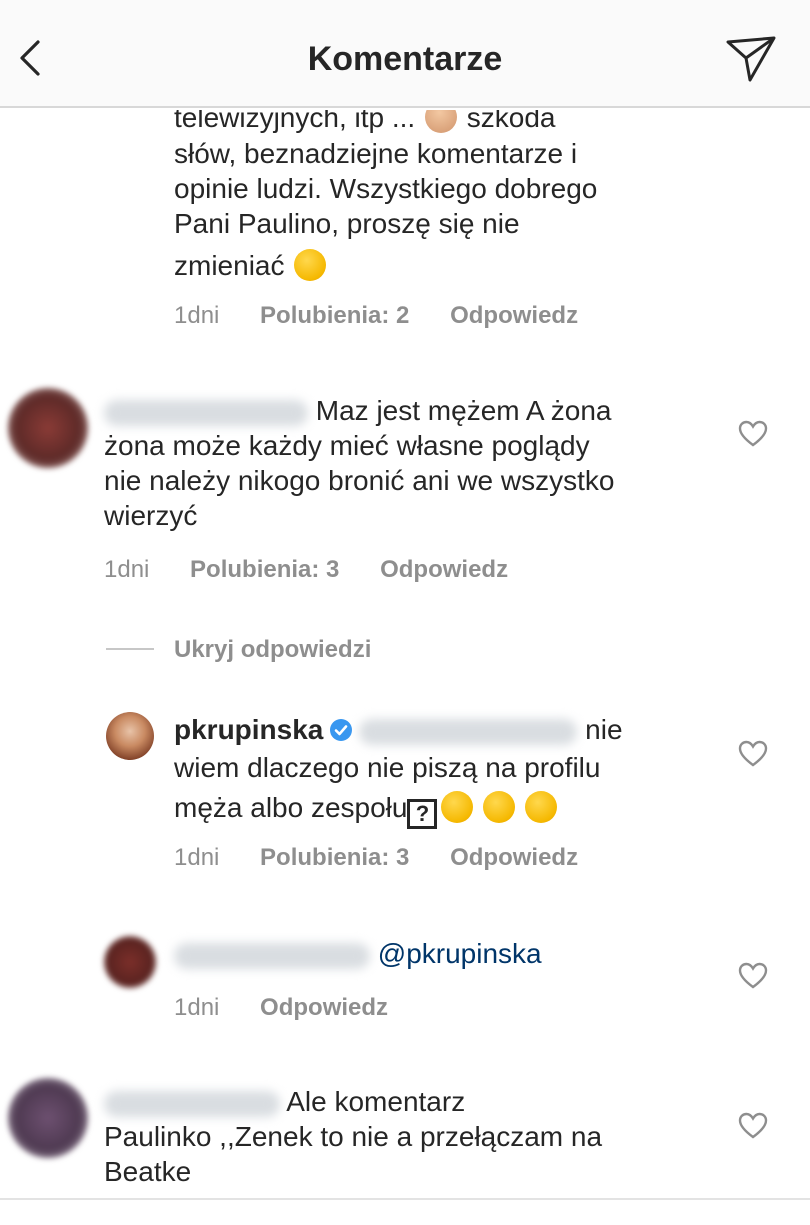  I want to click on send-direct-icon, so click(751, 59).